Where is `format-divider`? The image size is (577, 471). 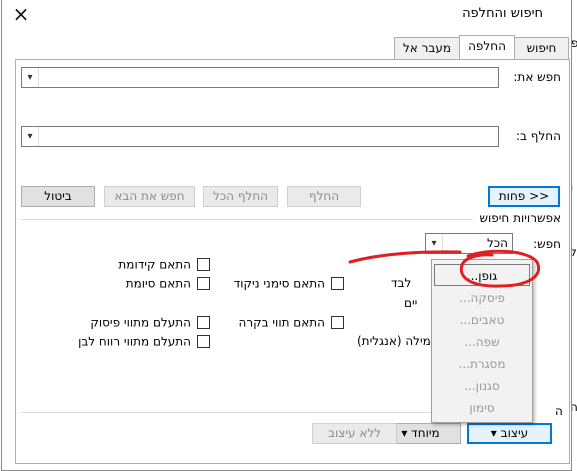 format-divider is located at coordinates (226, 412).